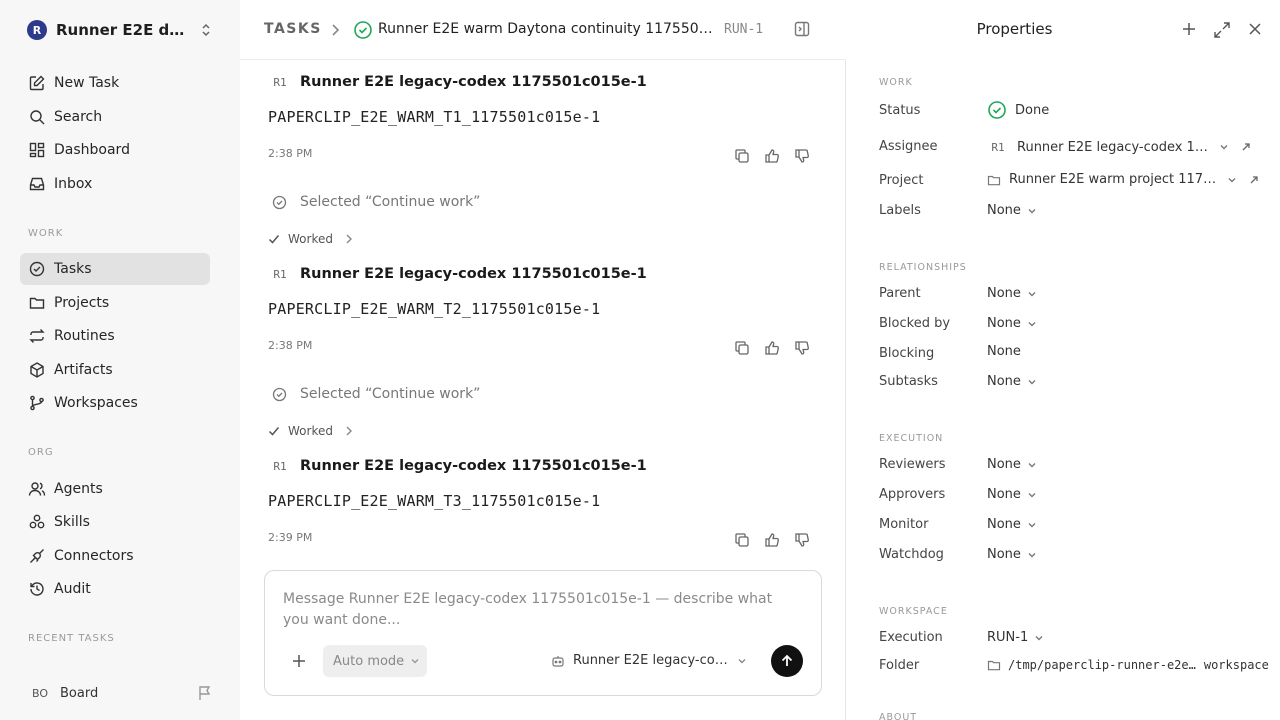  What do you see at coordinates (1128, 665) in the screenshot?
I see `folder-value: /tmp/paperclip-runner-e2e… workspace` at bounding box center [1128, 665].